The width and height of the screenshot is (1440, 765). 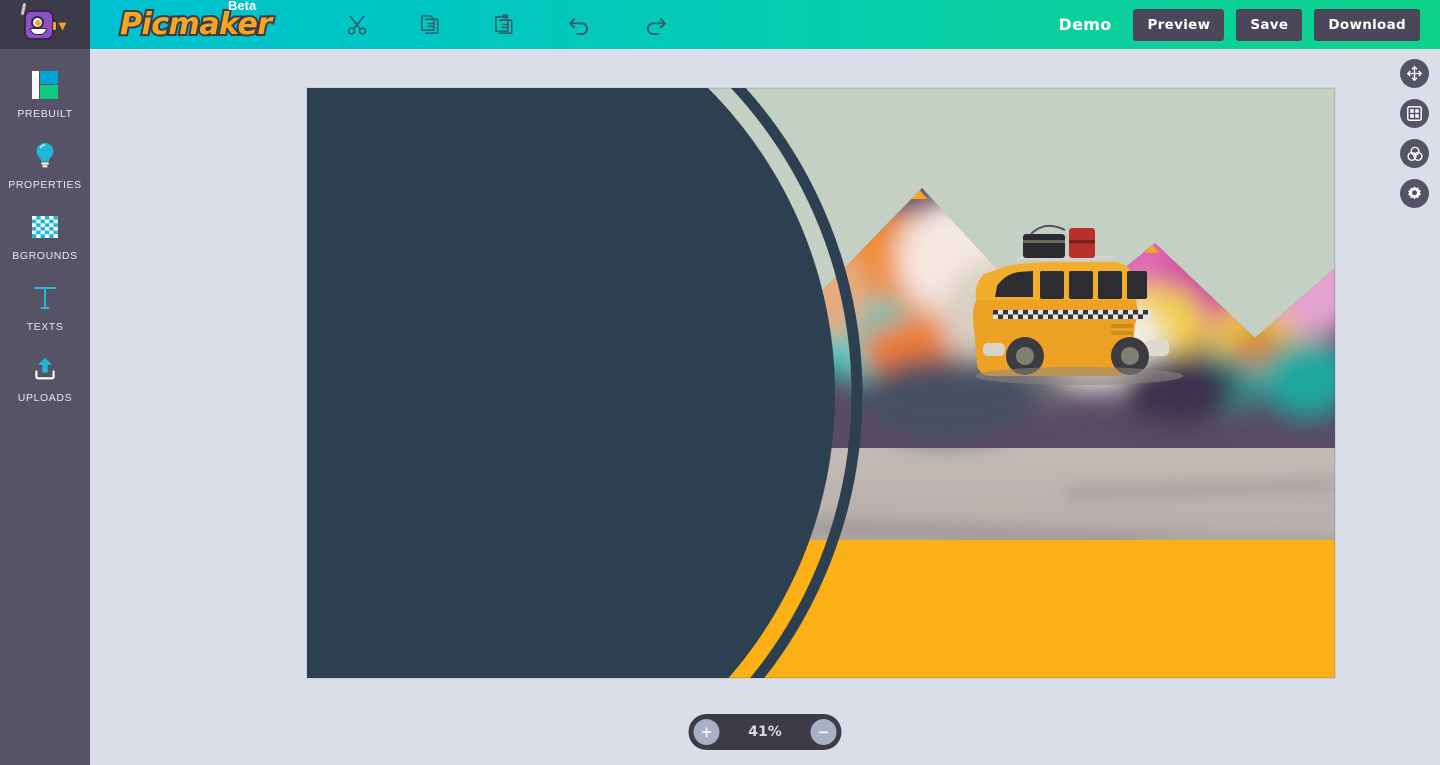 I want to click on download-button: Download, so click(x=1367, y=24).